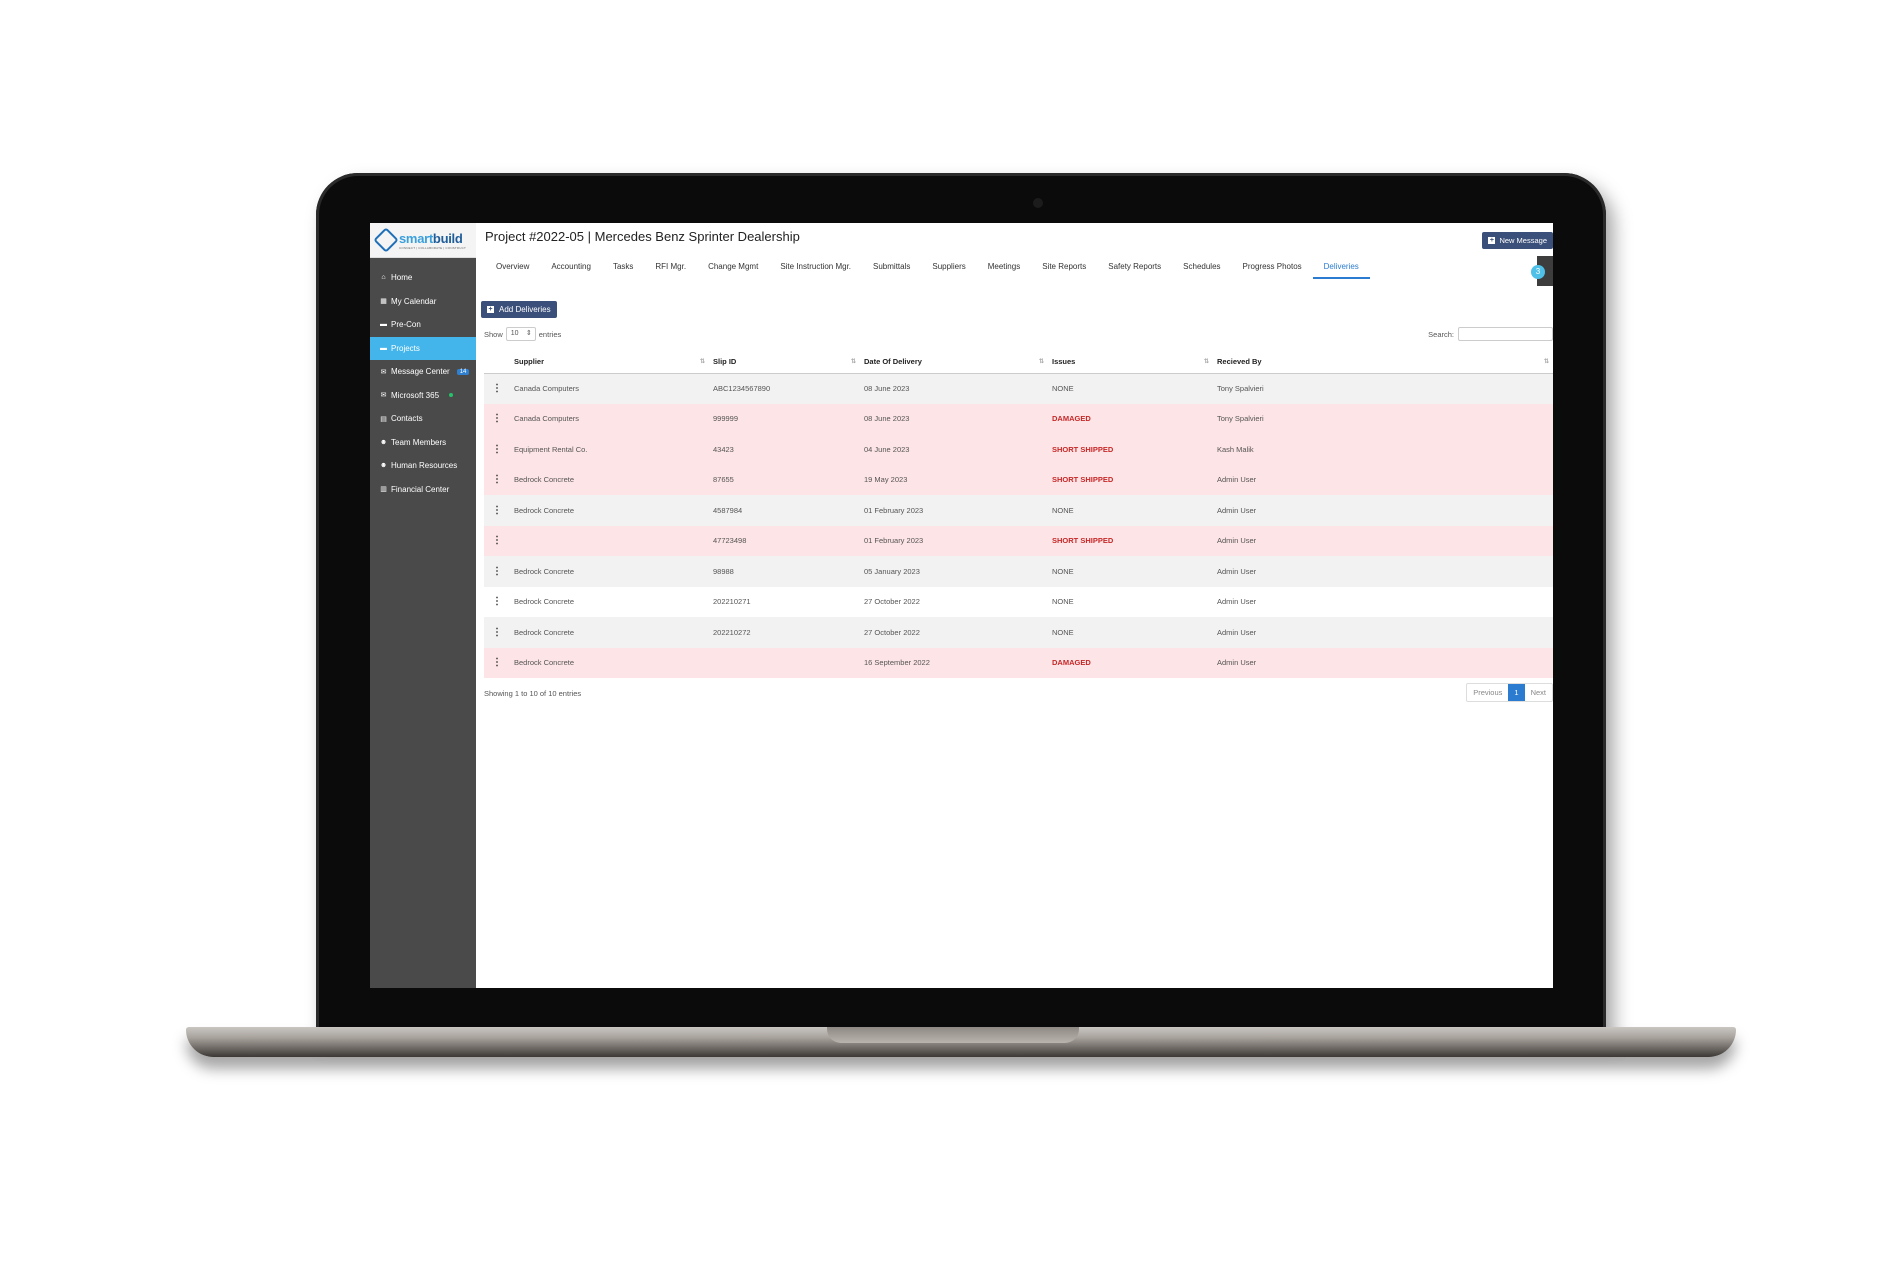 The height and width of the screenshot is (1267, 1900). I want to click on folder-icon: ▬, so click(383, 325).